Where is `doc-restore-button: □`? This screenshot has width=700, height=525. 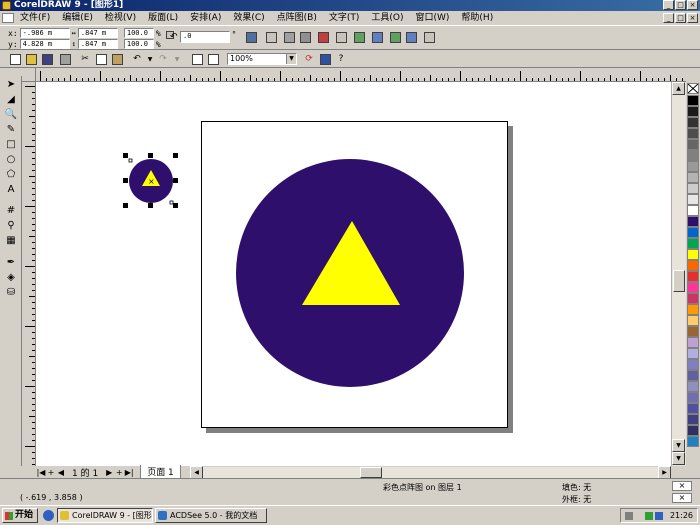
doc-restore-button: □ is located at coordinates (680, 18).